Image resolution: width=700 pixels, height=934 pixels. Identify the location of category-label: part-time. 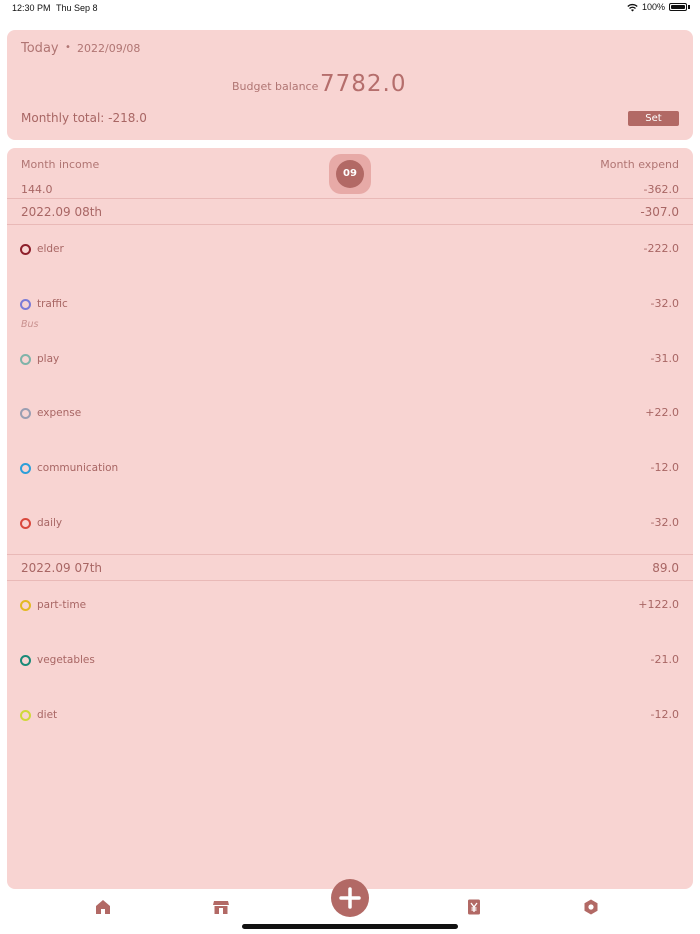
(62, 605).